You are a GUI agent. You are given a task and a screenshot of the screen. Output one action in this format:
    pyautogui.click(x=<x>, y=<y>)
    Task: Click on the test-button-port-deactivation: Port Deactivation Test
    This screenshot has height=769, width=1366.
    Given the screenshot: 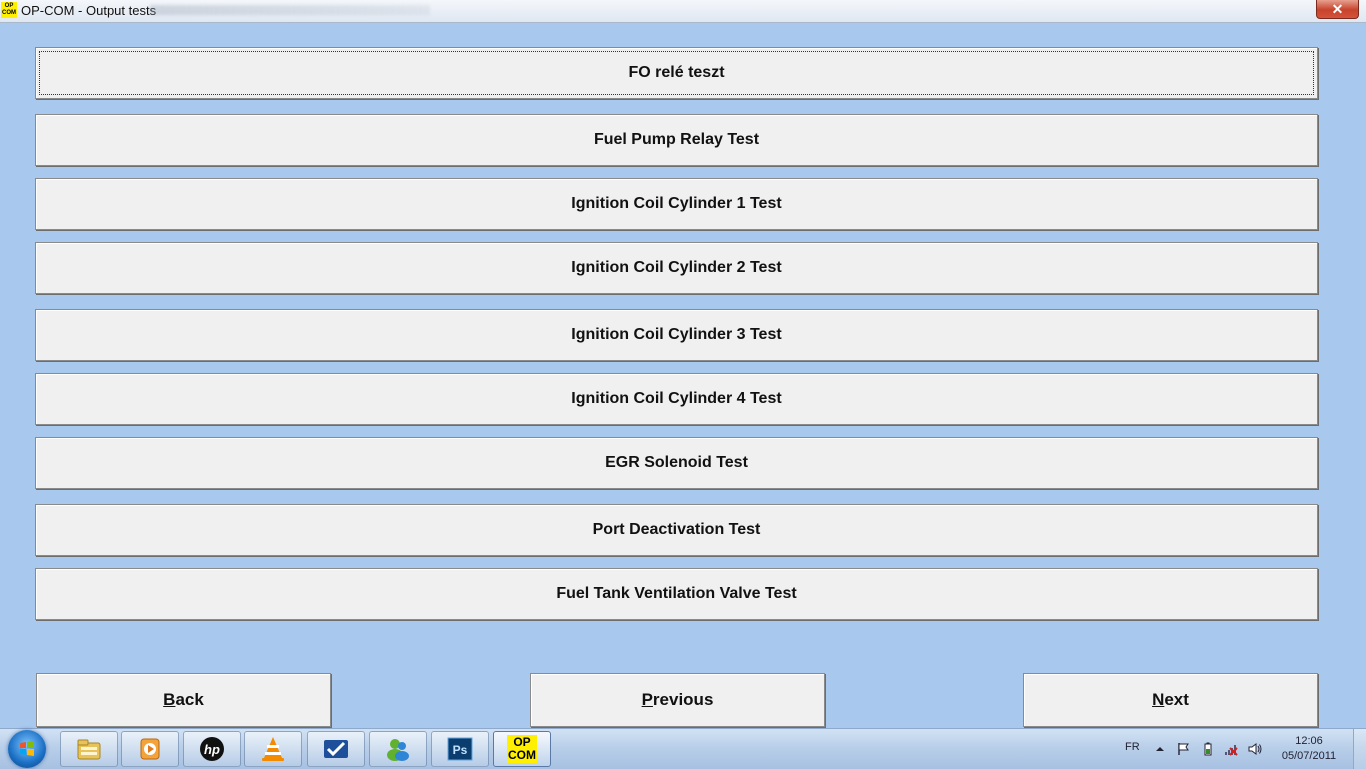 What is the action you would take?
    pyautogui.click(x=676, y=530)
    